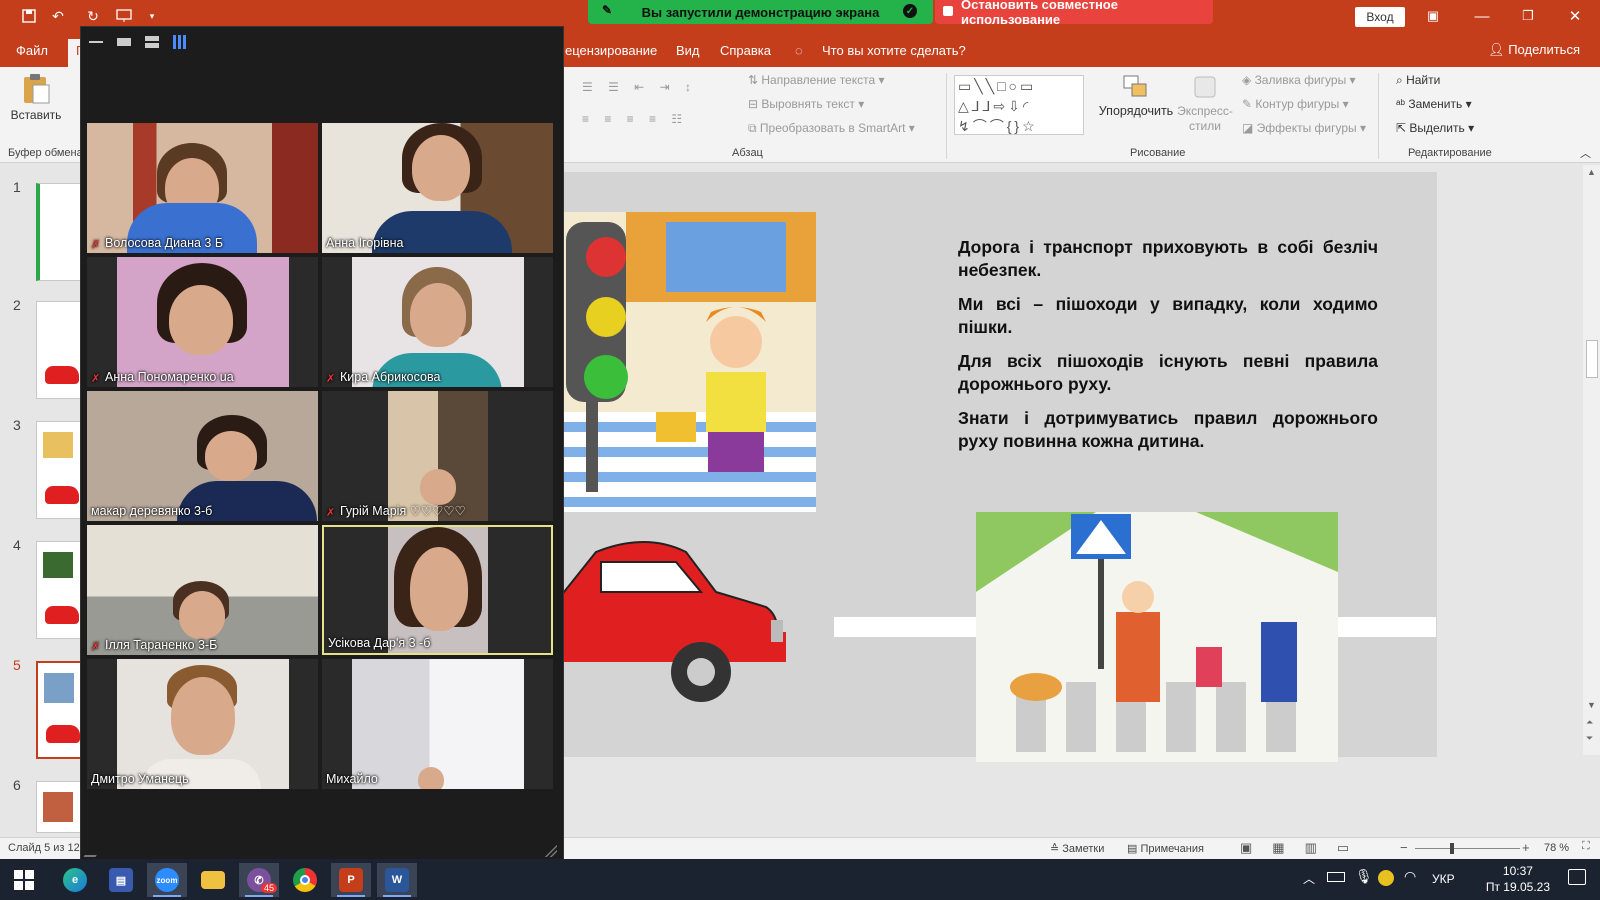 This screenshot has height=900, width=1600. I want to click on scroll-up-icon: ▲, so click(1591, 172).